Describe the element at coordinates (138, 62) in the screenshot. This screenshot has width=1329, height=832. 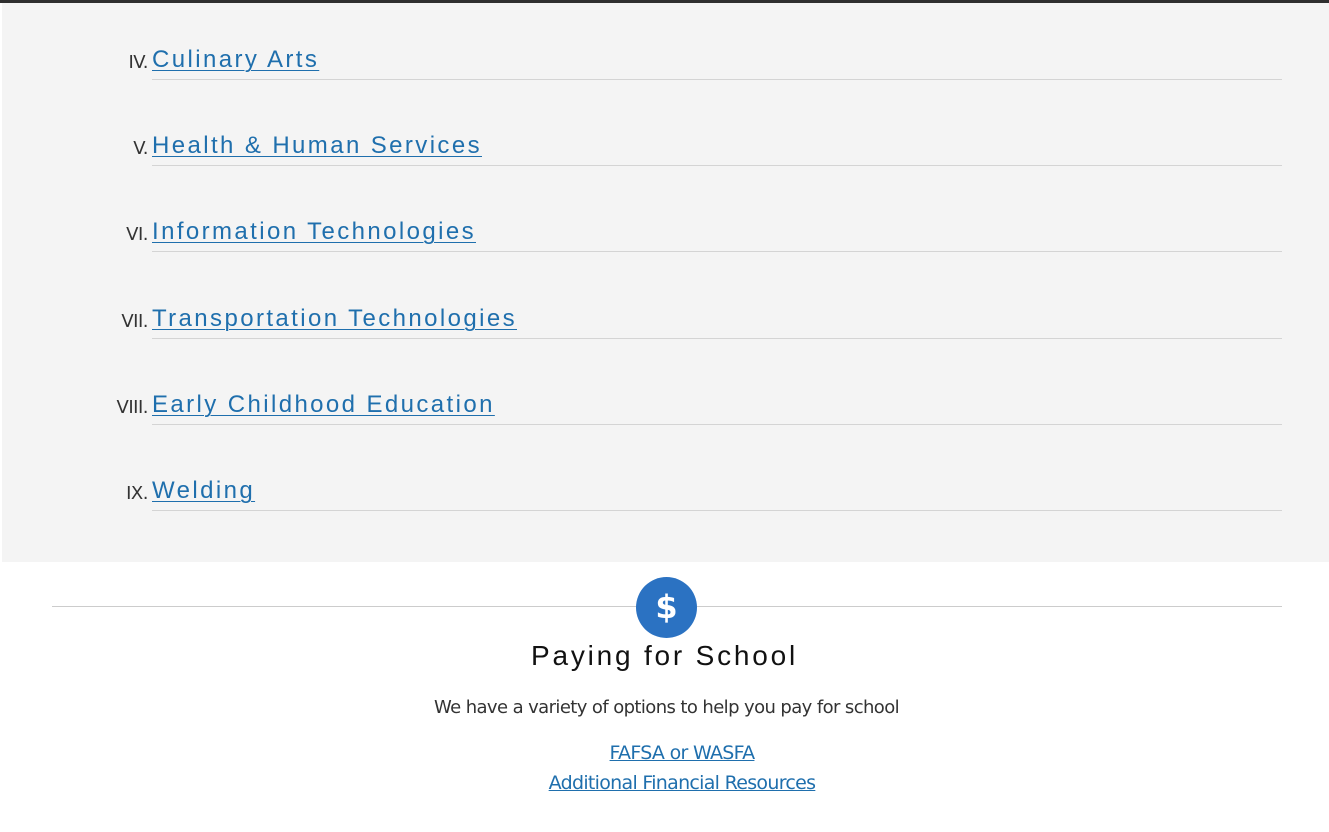
I see `list-numeral: IV.` at that location.